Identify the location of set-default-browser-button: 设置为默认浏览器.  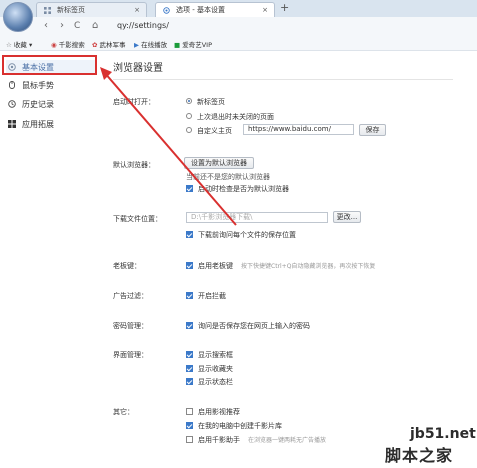
(219, 163).